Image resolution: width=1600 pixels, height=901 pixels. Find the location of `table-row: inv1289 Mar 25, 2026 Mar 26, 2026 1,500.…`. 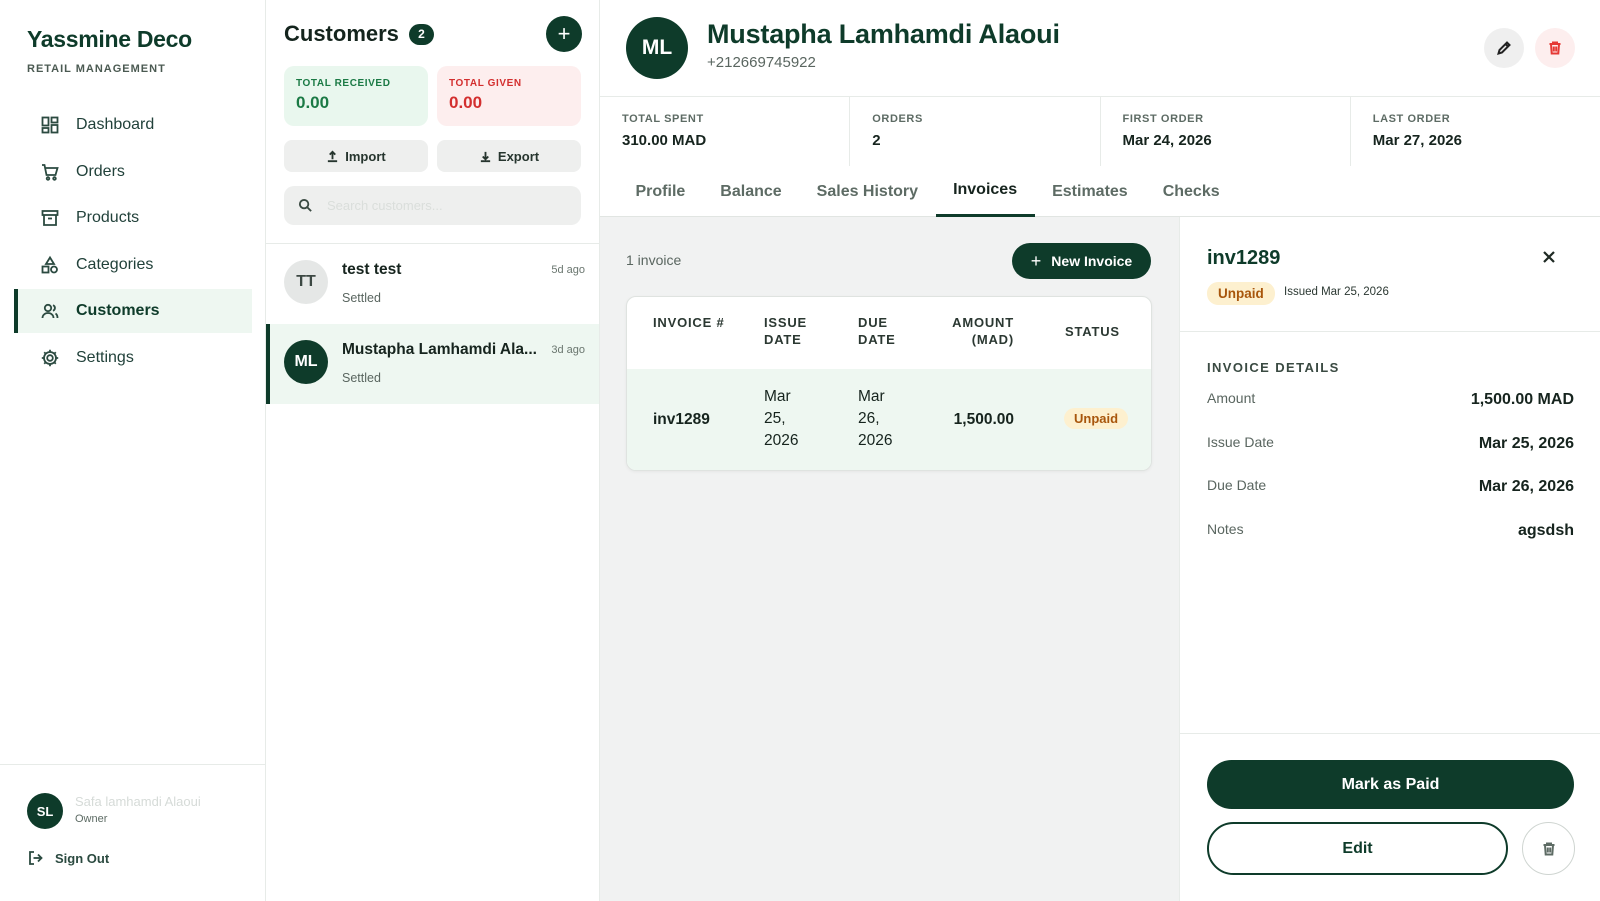

table-row: inv1289 Mar 25, 2026 Mar 26, 2026 1,500.… is located at coordinates (889, 419).